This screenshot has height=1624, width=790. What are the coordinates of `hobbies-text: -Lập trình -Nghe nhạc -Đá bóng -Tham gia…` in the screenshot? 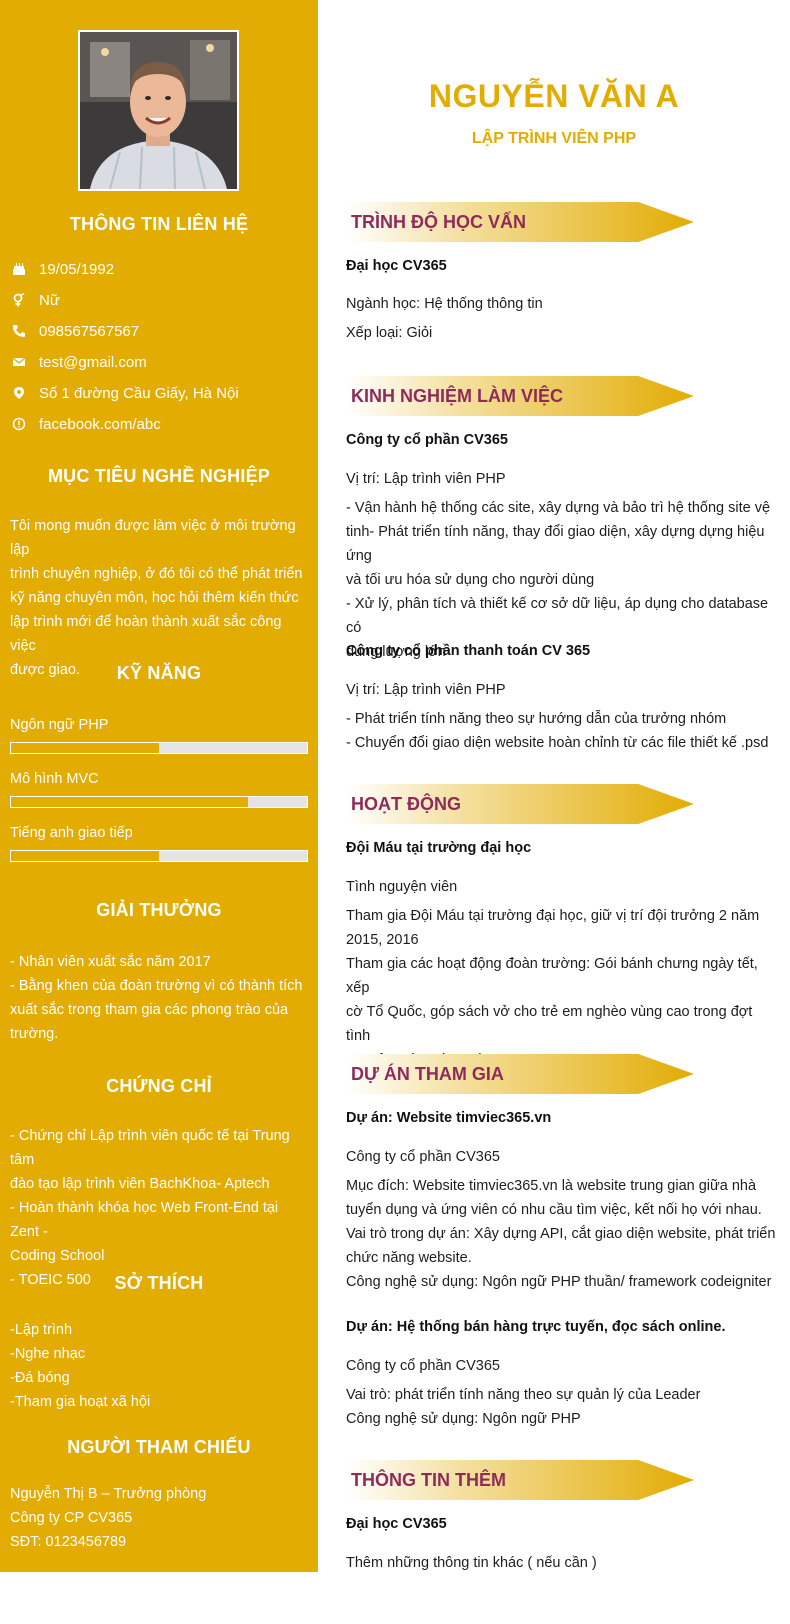 It's located at (160, 1366).